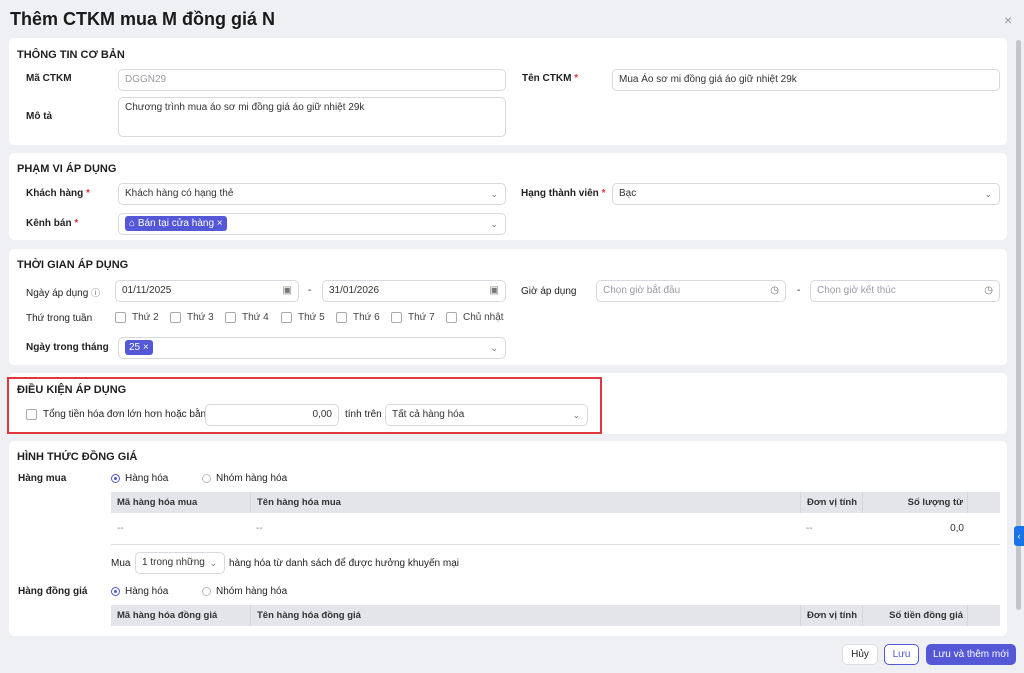 The width and height of the screenshot is (1024, 673). I want to click on date-from-input: 01/11/2025 ▣, so click(207, 291).